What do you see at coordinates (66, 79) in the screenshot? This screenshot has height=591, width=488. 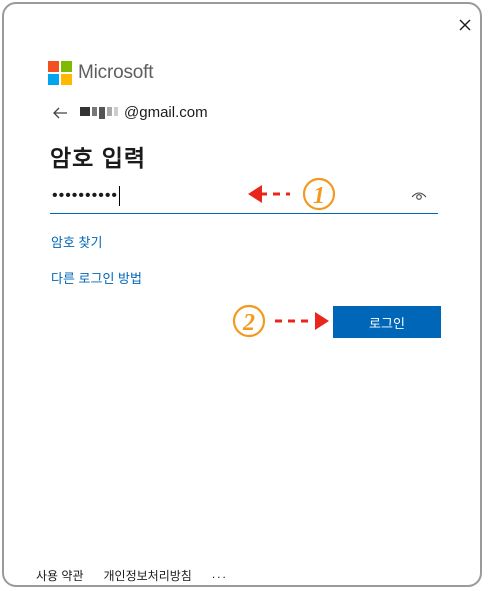 I see `logo-square-yellow` at bounding box center [66, 79].